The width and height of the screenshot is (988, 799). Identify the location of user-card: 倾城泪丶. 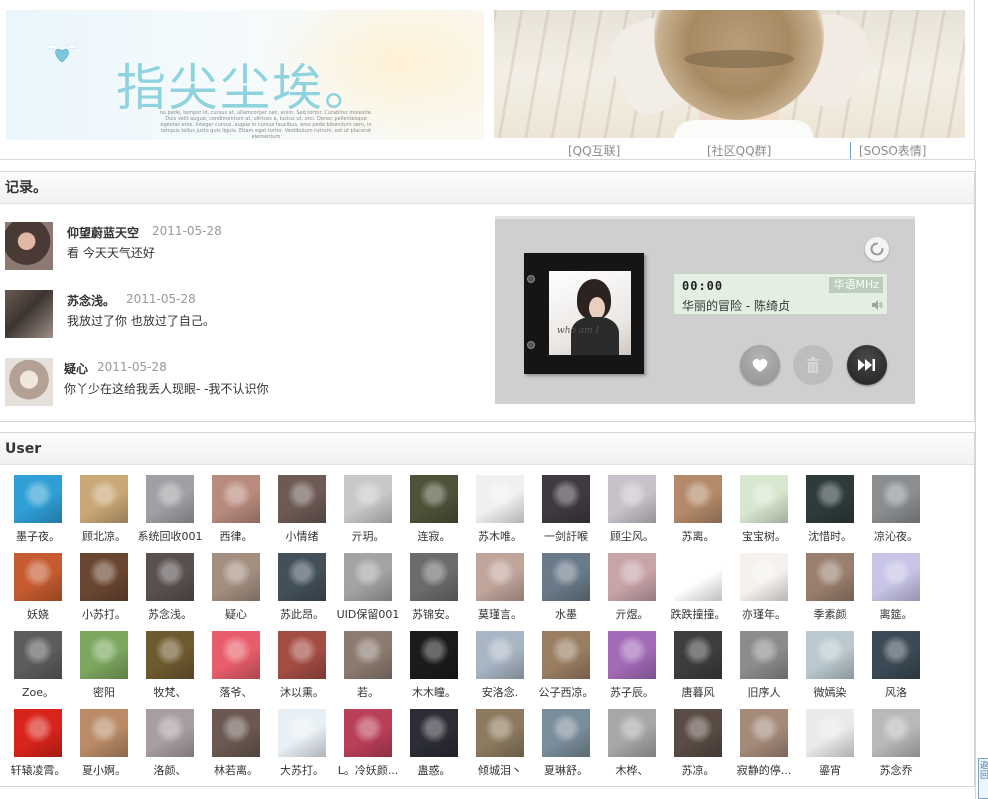
(500, 747).